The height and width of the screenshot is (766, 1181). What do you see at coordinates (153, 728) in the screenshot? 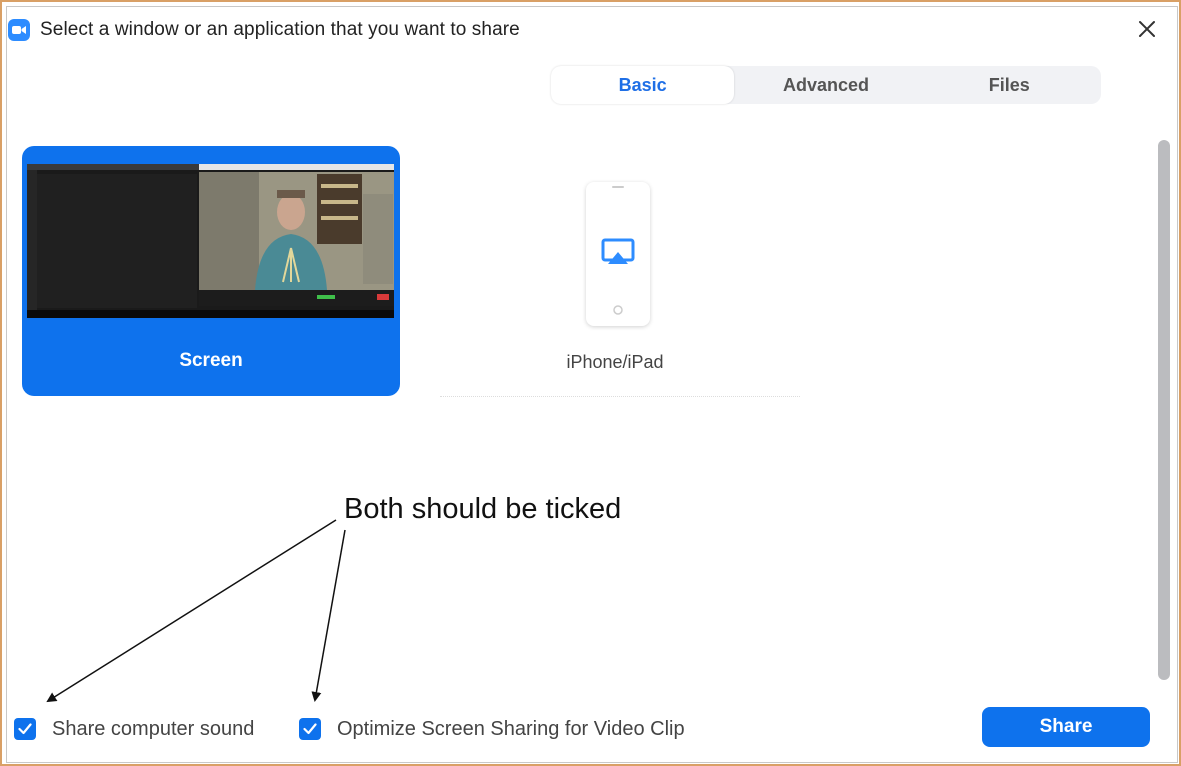
I see `share-sound-label: Share computer sound` at bounding box center [153, 728].